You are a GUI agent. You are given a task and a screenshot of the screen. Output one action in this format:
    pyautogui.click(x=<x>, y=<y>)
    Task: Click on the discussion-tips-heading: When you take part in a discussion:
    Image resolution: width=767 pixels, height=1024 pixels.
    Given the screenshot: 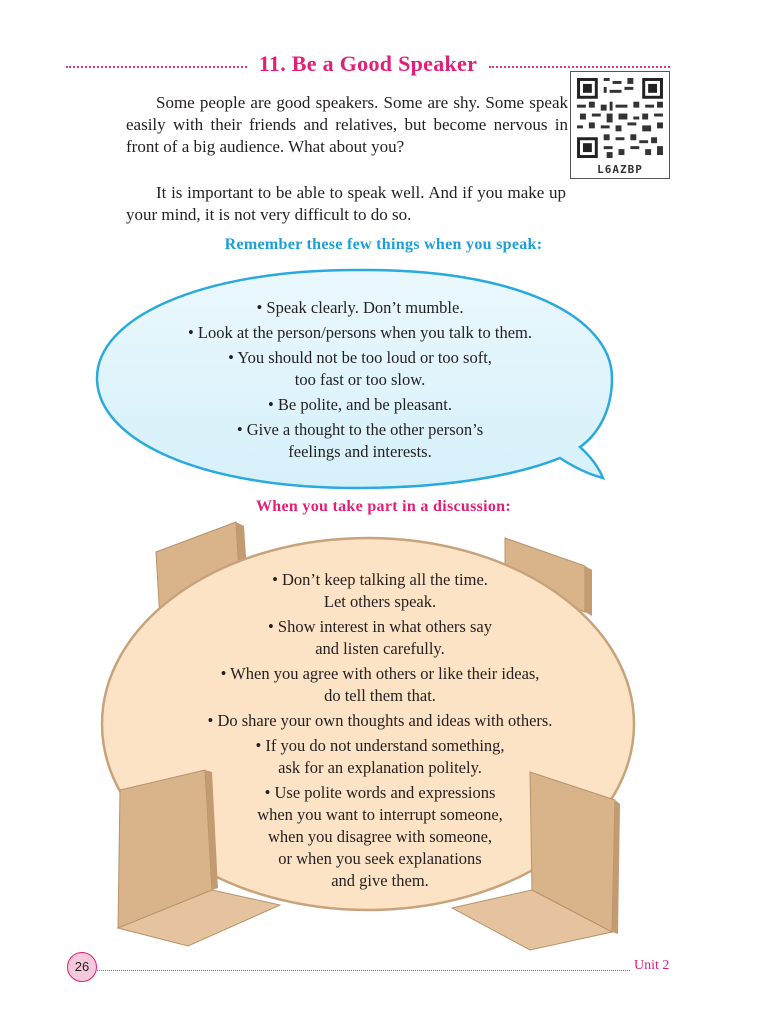 What is the action you would take?
    pyautogui.click(x=383, y=506)
    